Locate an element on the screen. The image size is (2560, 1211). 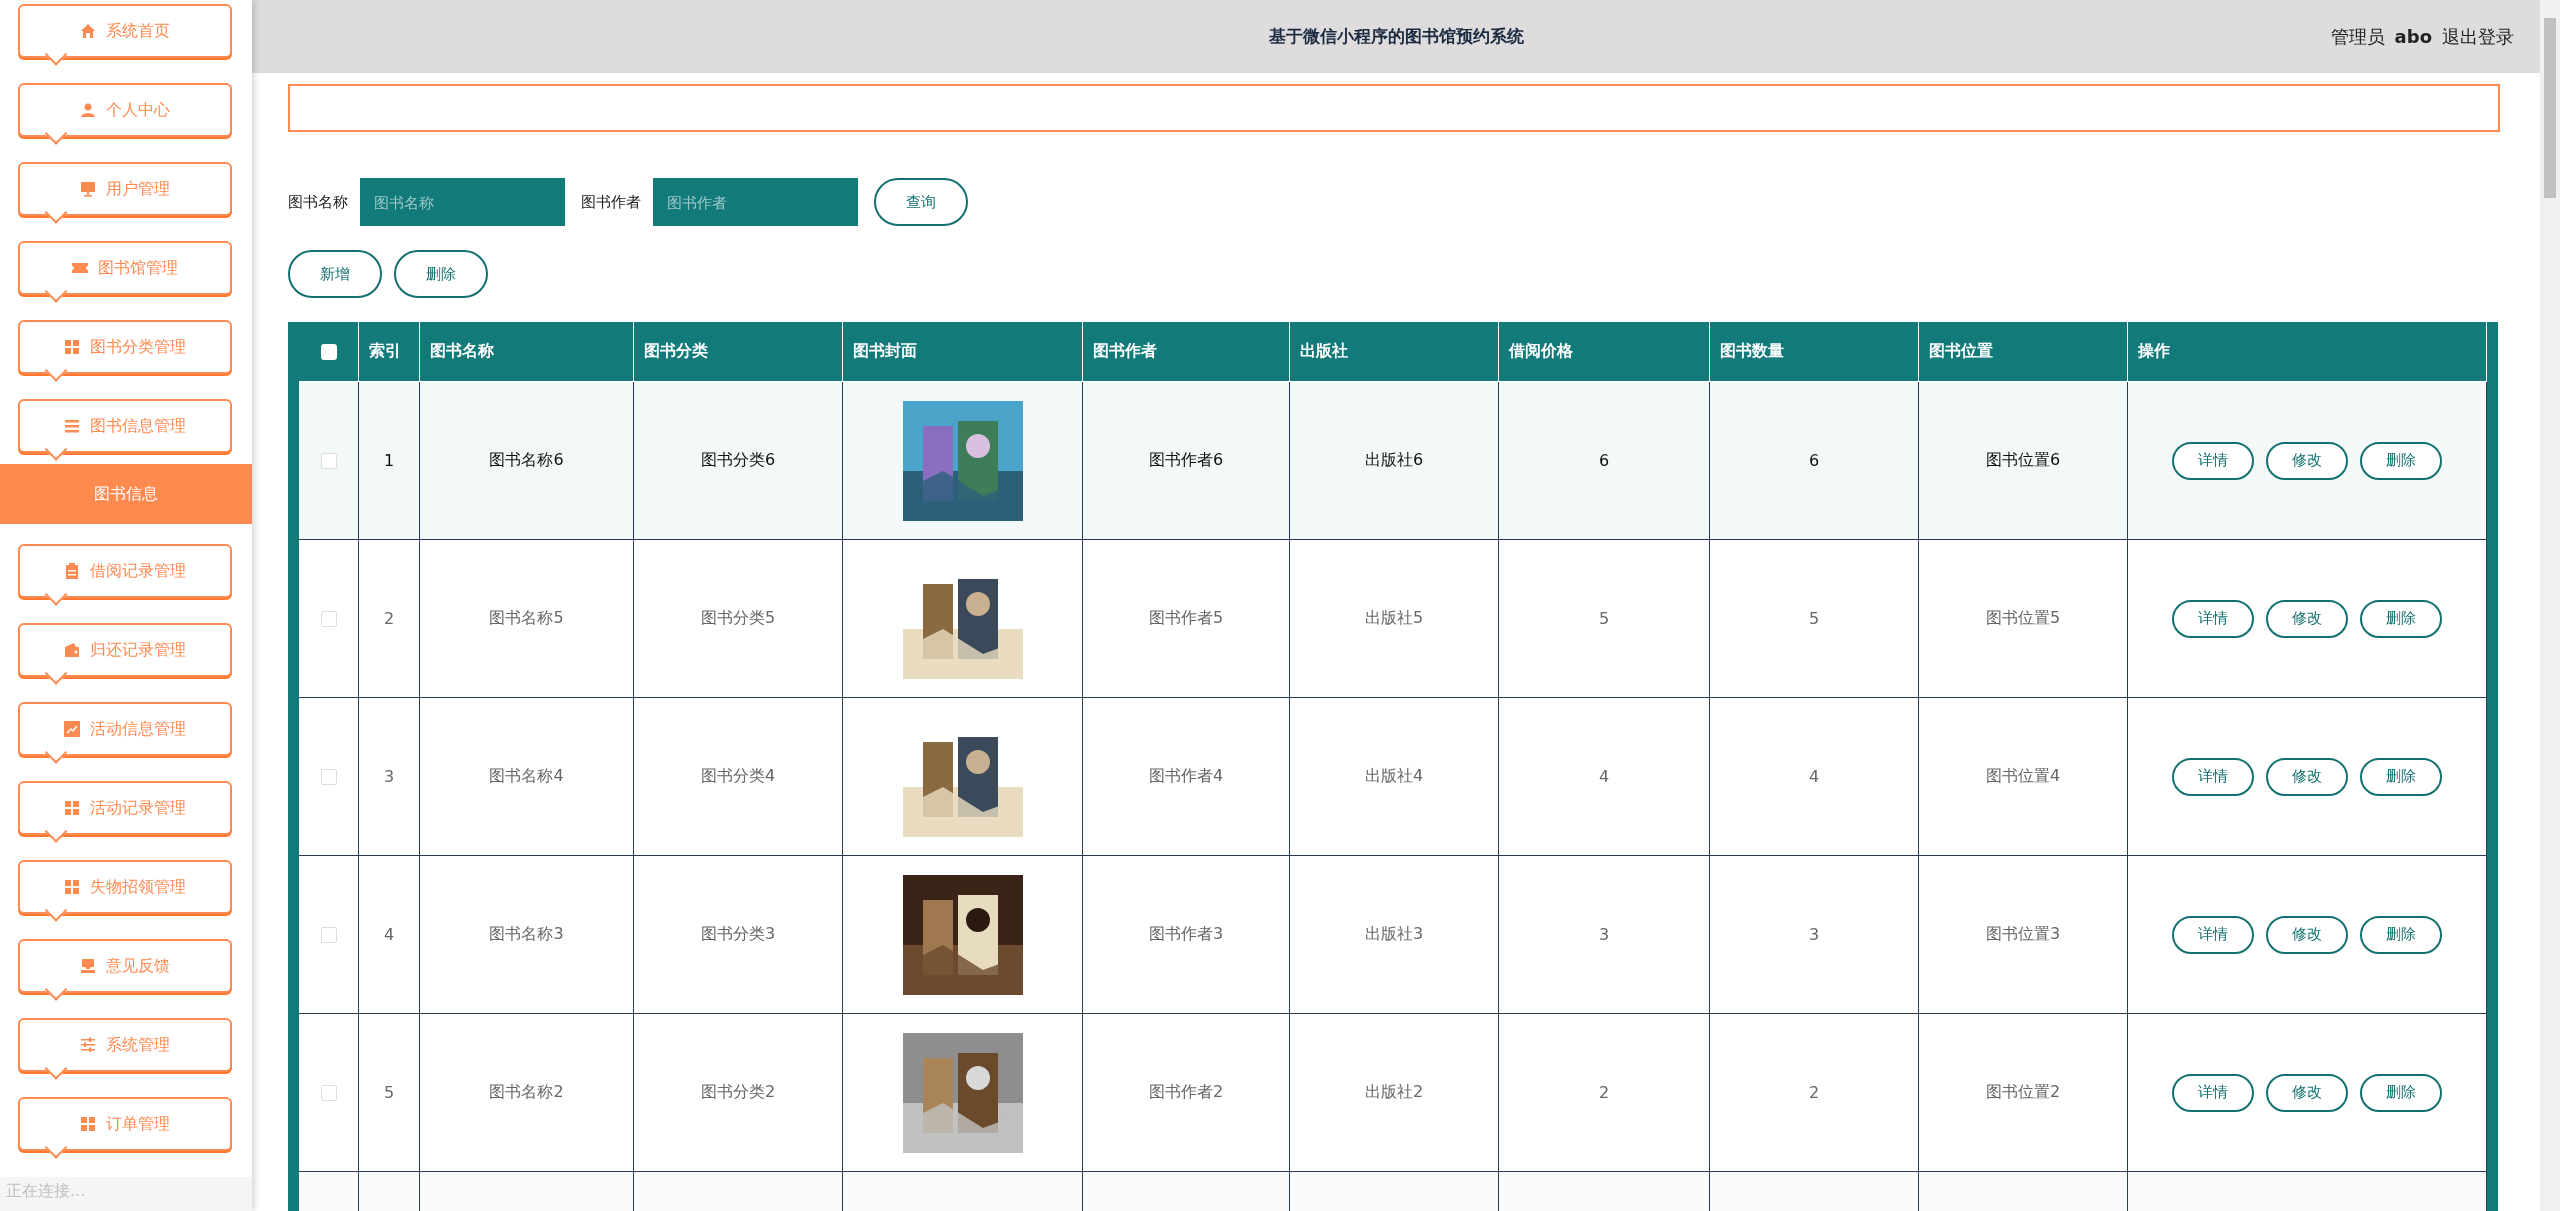
table-cell: 图书位置3 is located at coordinates (2023, 934).